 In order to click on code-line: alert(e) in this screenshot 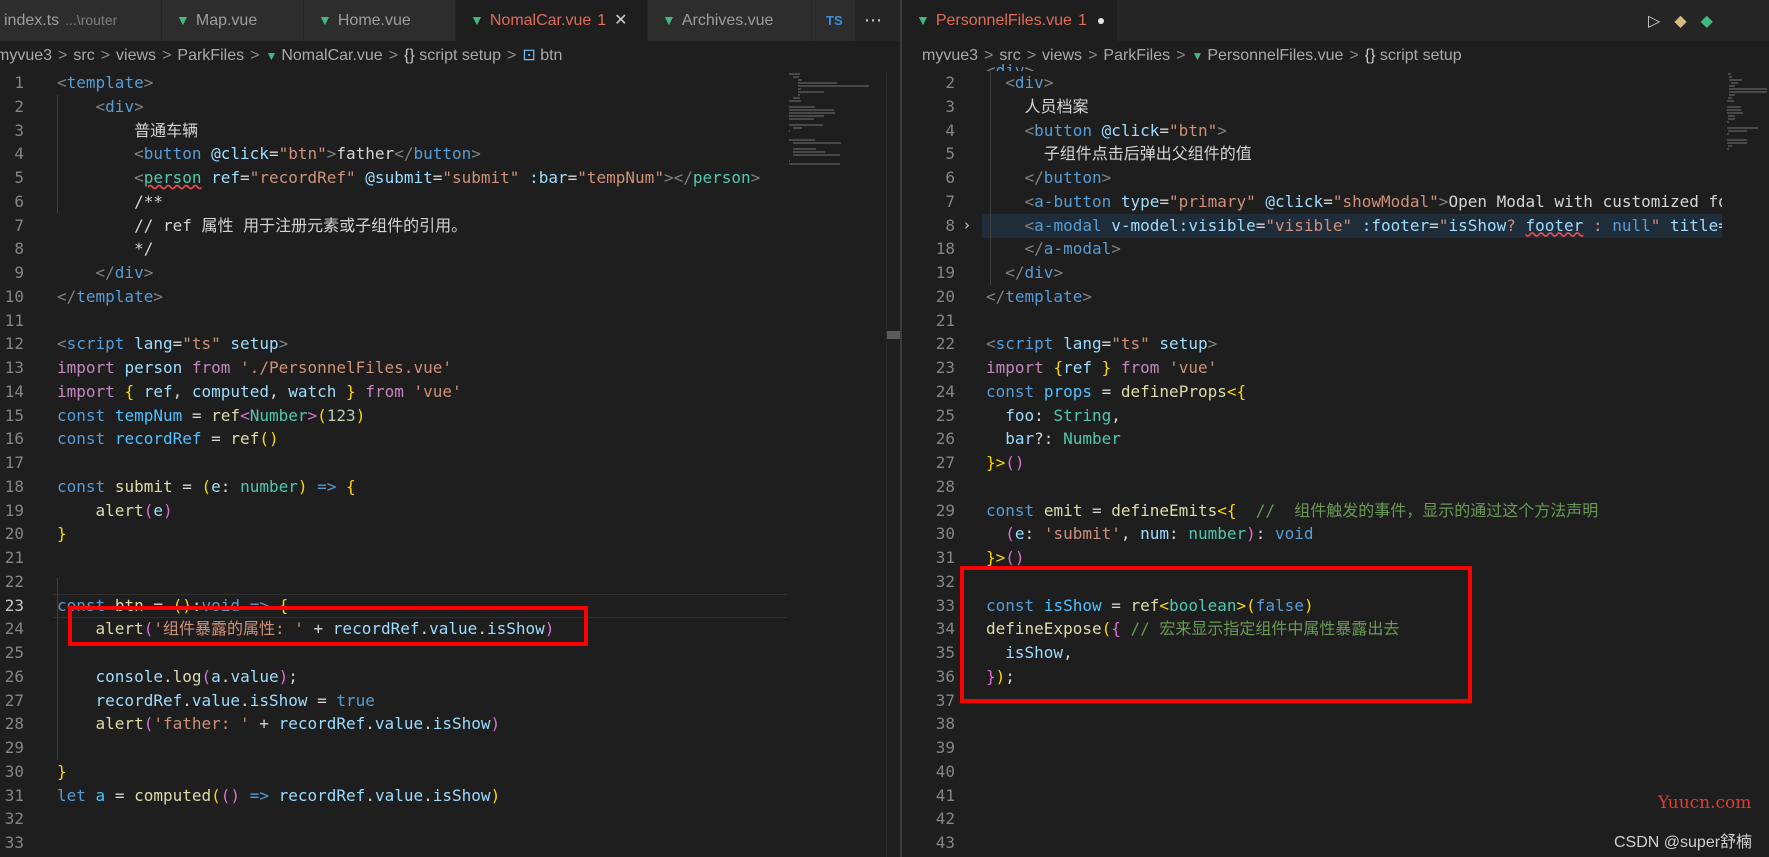, I will do `click(422, 511)`.